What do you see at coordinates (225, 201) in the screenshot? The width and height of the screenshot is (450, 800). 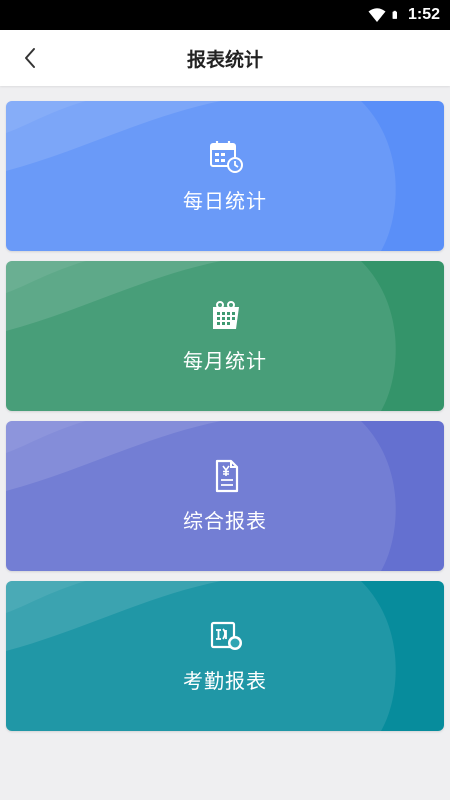 I see `card-label: 每日统计` at bounding box center [225, 201].